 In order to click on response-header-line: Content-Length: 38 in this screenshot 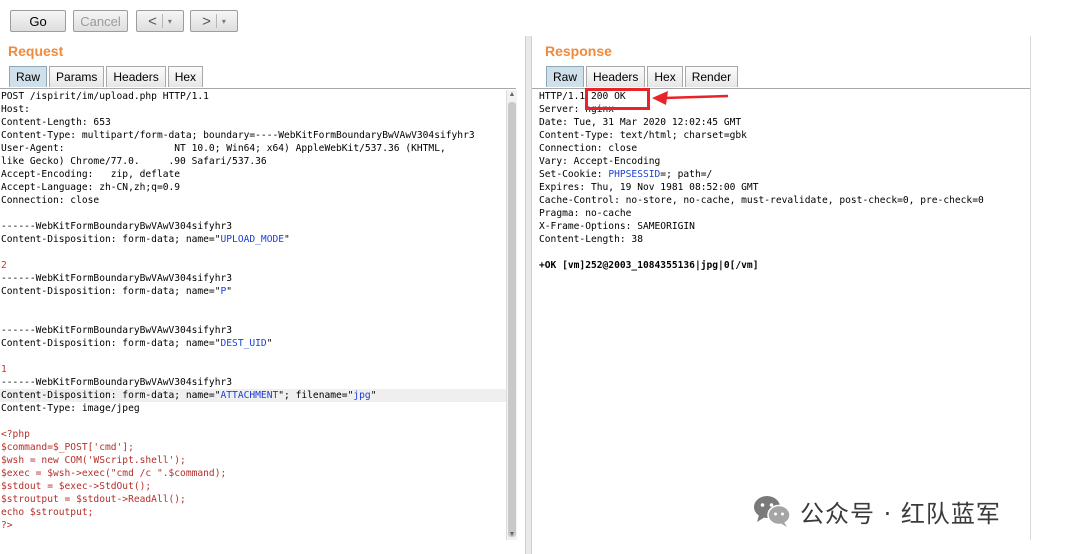, I will do `click(591, 239)`.